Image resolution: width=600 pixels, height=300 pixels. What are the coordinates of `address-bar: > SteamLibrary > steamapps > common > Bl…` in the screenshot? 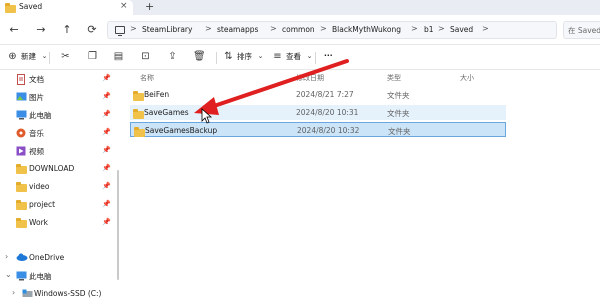 It's located at (332, 30).